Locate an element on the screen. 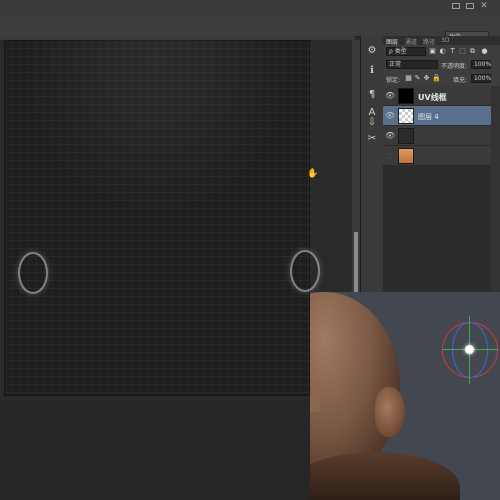 This screenshot has height=500, width=500. layer-row-layer4: 👁 图层 4 is located at coordinates (437, 116).